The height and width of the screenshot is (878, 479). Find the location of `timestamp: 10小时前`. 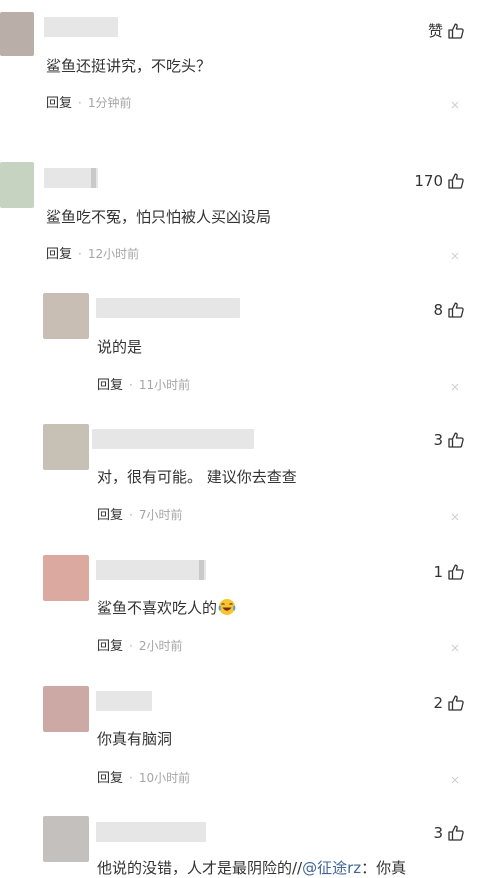

timestamp: 10小时前 is located at coordinates (164, 778).